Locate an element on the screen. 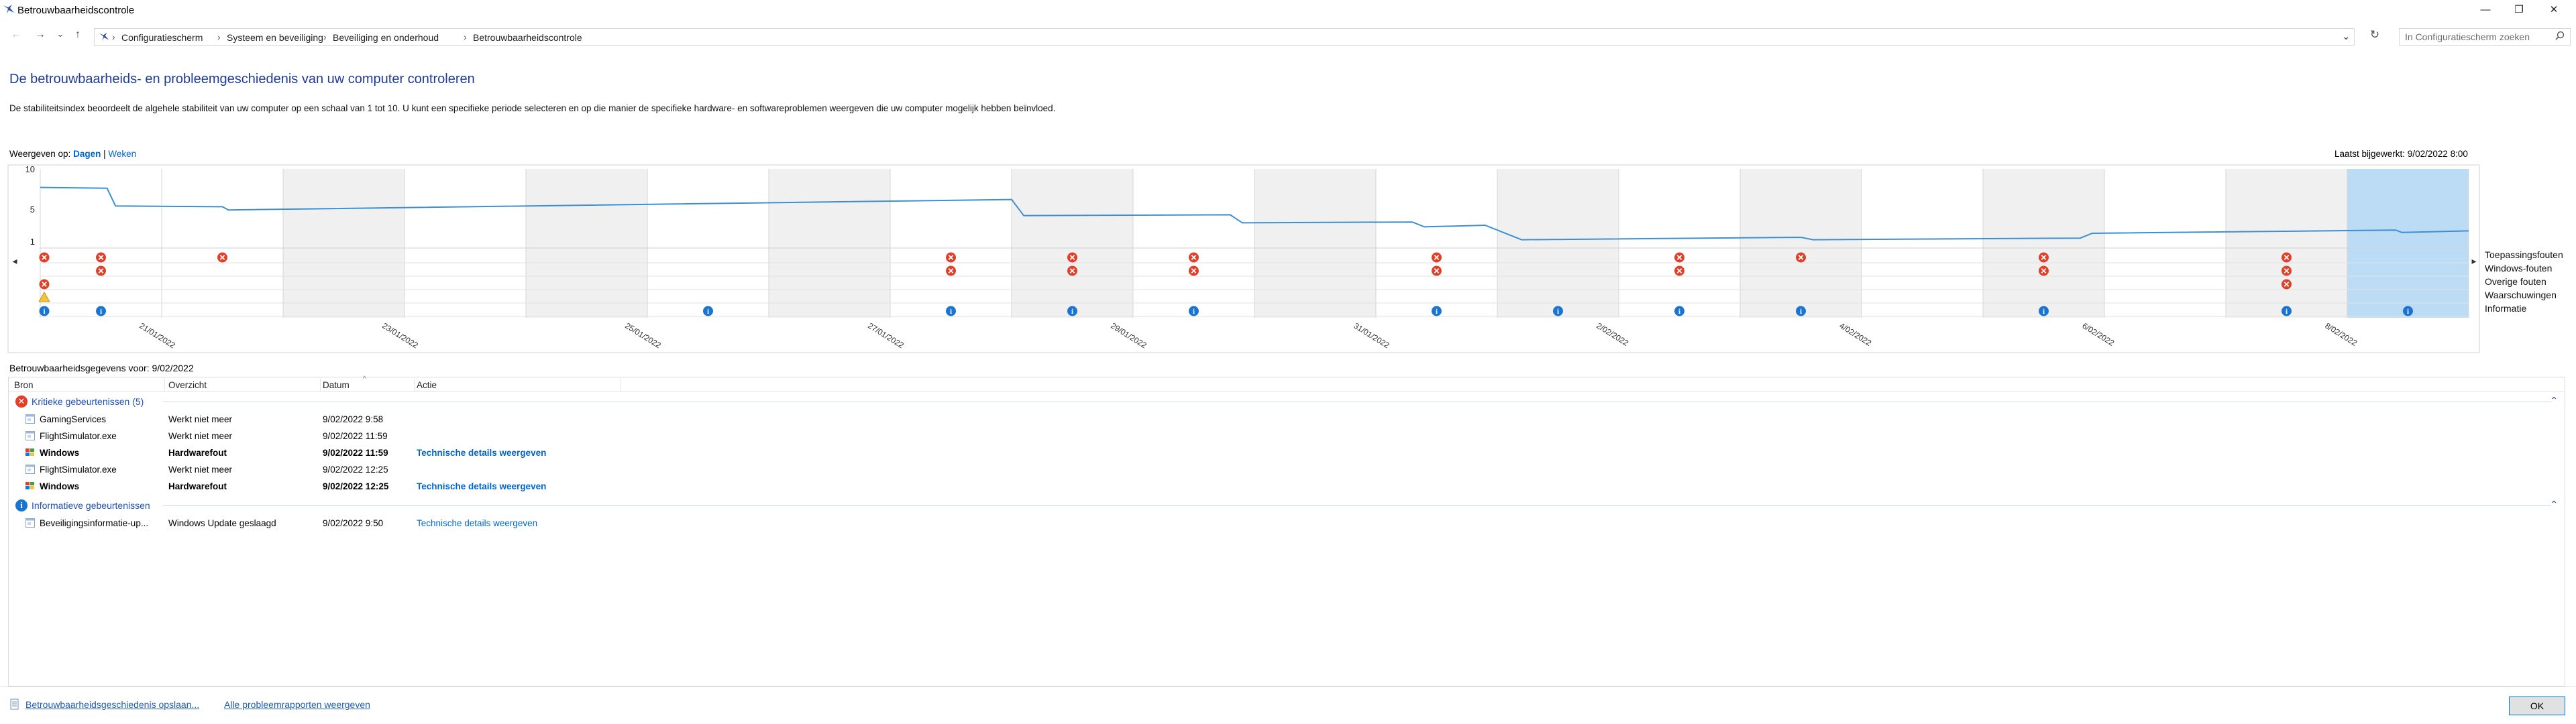  details-header: Betrouwbaarheidsgegevens voor: 9/02/2022 is located at coordinates (101, 368).